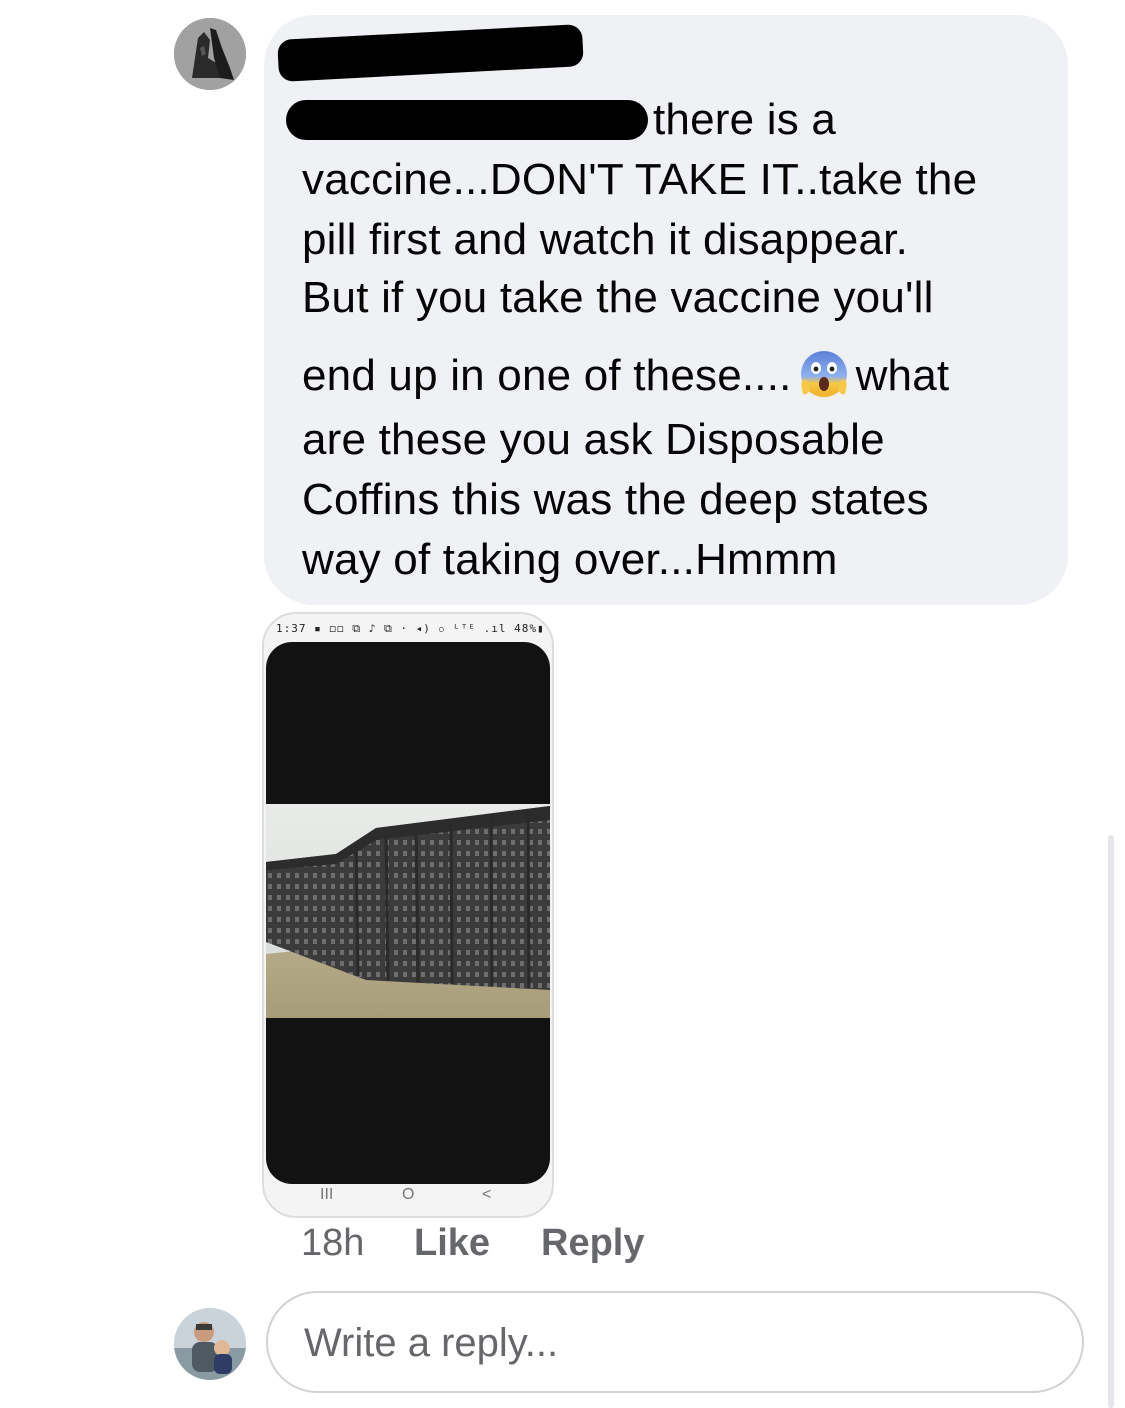  What do you see at coordinates (210, 54) in the screenshot?
I see `commenter-avatar` at bounding box center [210, 54].